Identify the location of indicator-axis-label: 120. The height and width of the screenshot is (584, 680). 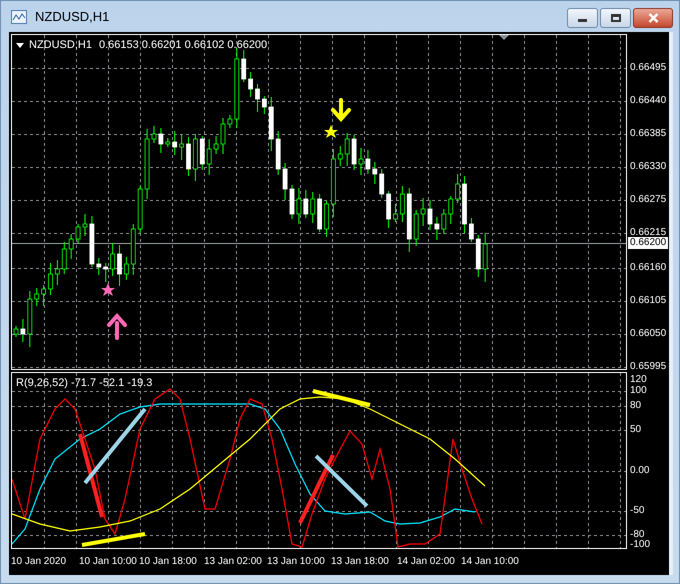
(638, 380).